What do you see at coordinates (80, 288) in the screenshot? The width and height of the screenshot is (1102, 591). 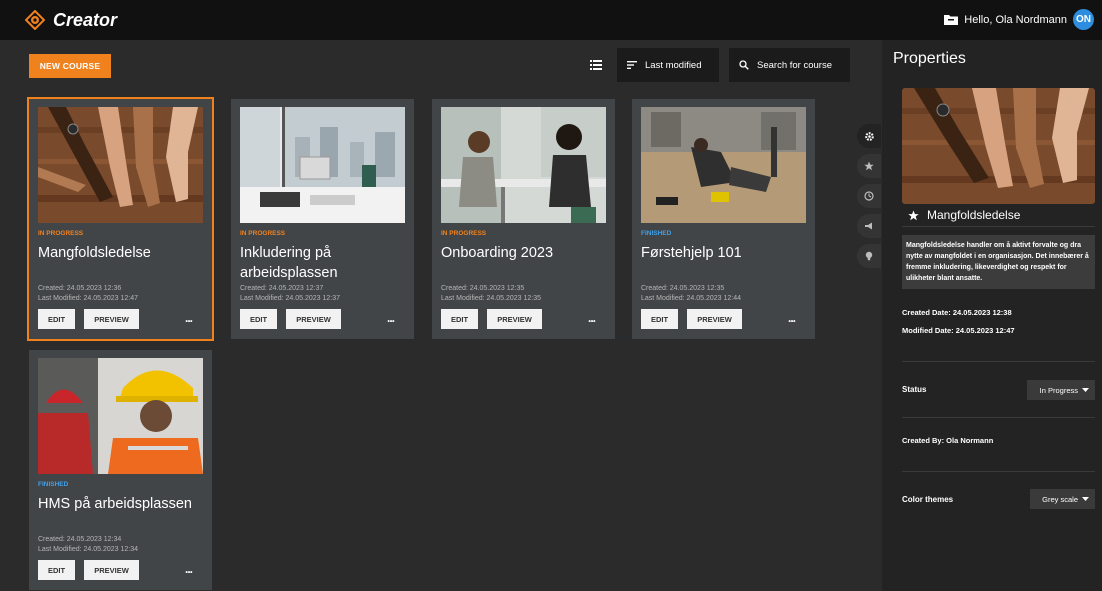 I see `created-date: Created: 24.05.2023 12:36` at bounding box center [80, 288].